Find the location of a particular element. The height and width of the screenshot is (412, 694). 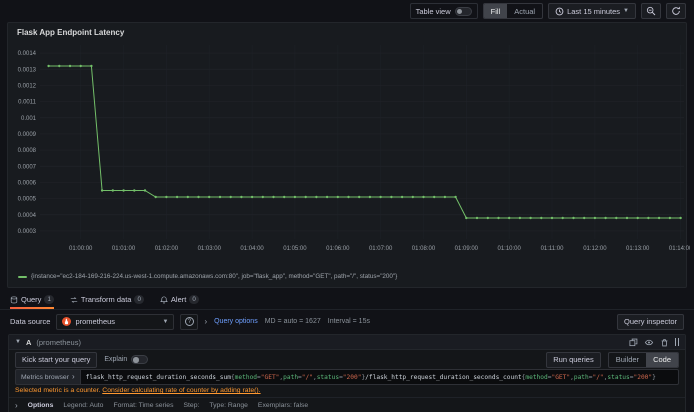

tab-alert-count: 0 is located at coordinates (194, 299).